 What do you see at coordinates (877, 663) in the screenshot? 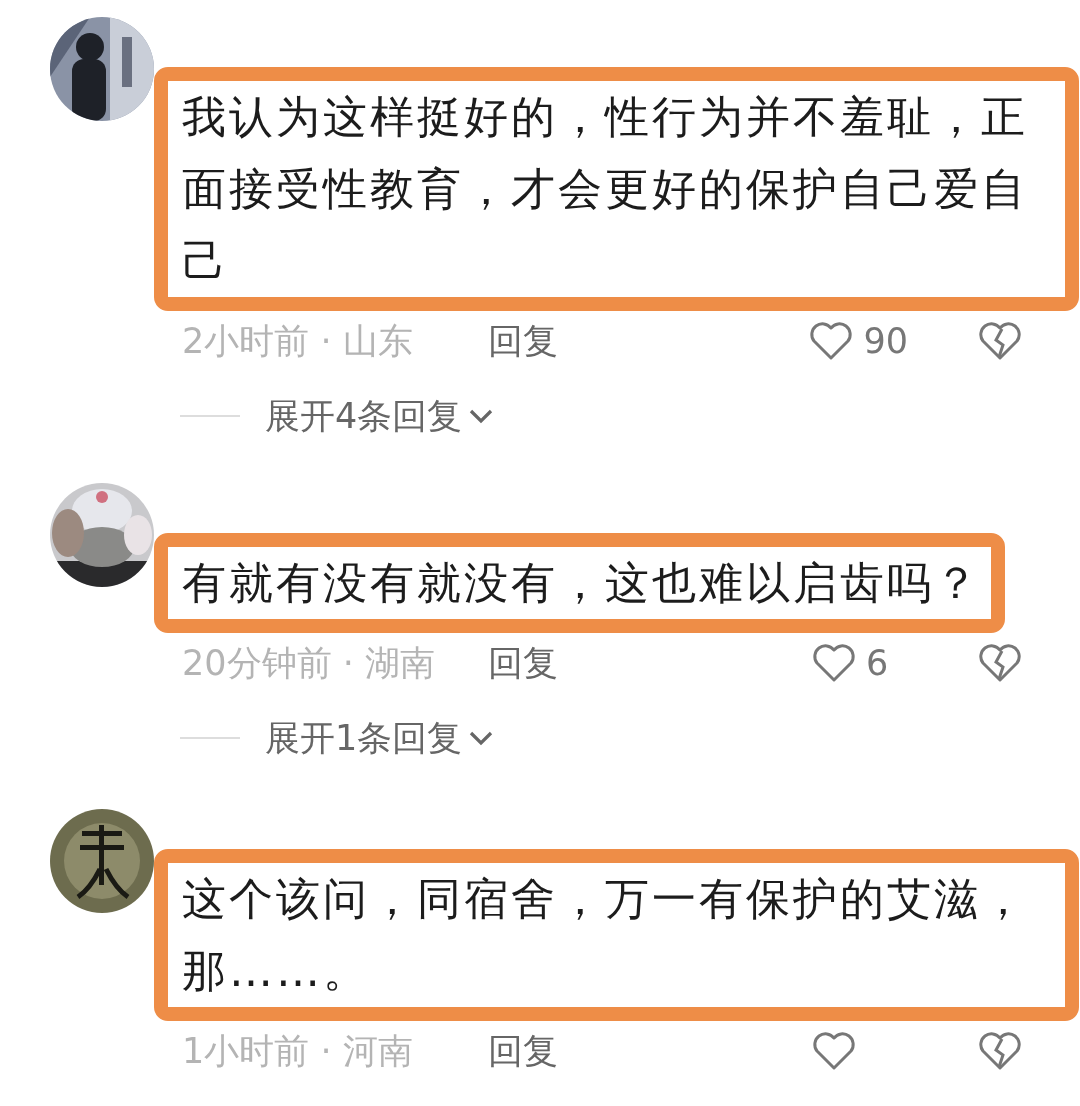
I see `like-count: 6` at bounding box center [877, 663].